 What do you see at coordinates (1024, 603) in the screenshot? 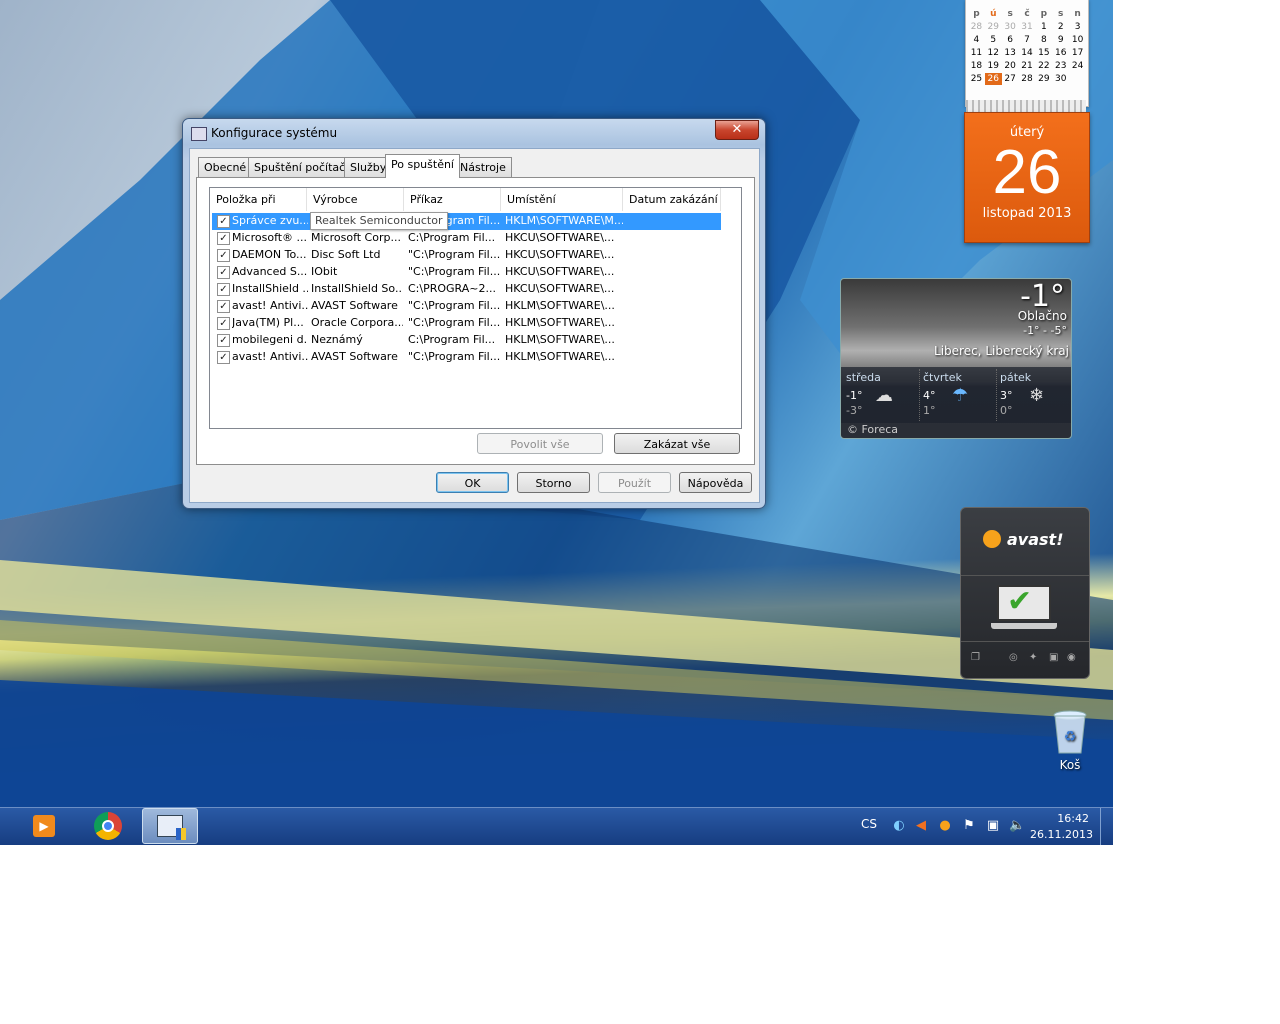
I see `laptop-check-icon: ✔` at bounding box center [1024, 603].